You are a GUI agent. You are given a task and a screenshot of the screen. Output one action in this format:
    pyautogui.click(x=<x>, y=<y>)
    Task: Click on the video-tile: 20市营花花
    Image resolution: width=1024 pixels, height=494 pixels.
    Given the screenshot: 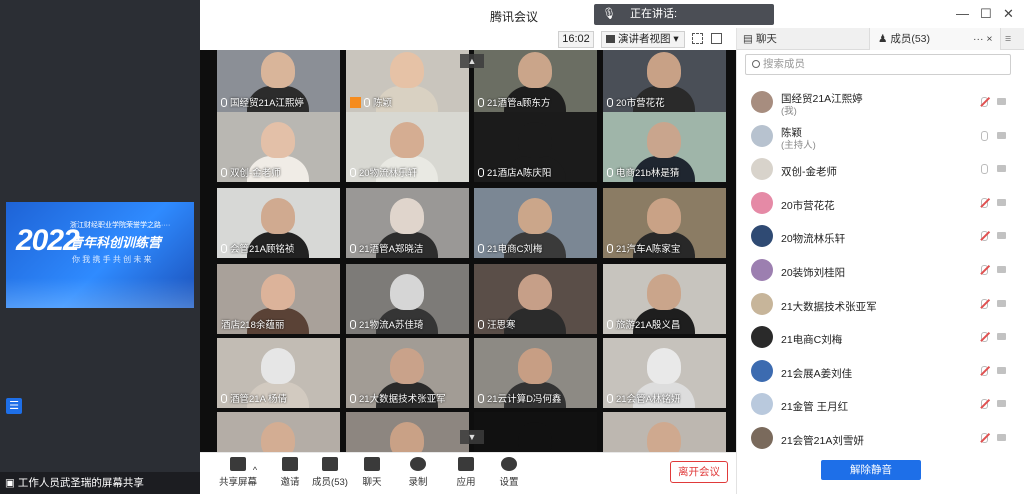 What is the action you would take?
    pyautogui.click(x=664, y=81)
    